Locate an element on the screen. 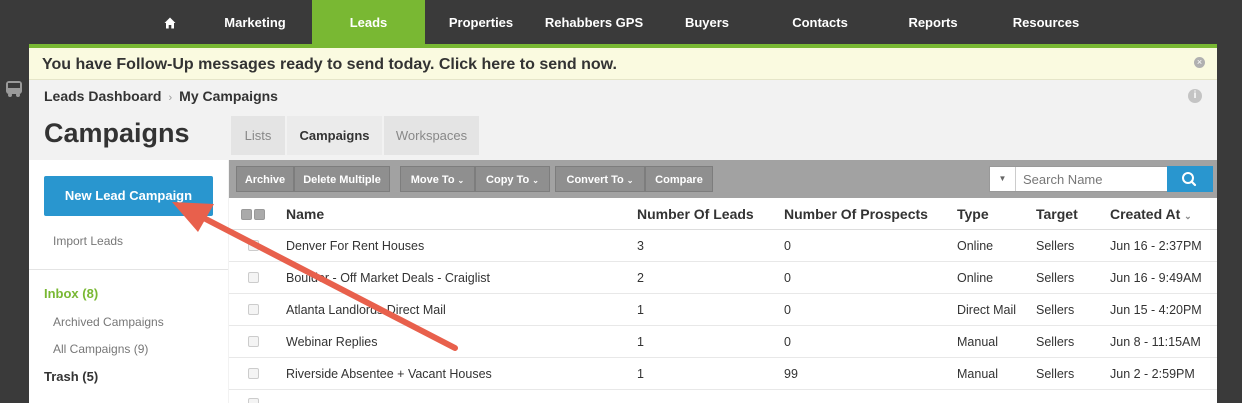 Image resolution: width=1242 pixels, height=403 pixels. column-header-name: Name is located at coordinates (305, 214).